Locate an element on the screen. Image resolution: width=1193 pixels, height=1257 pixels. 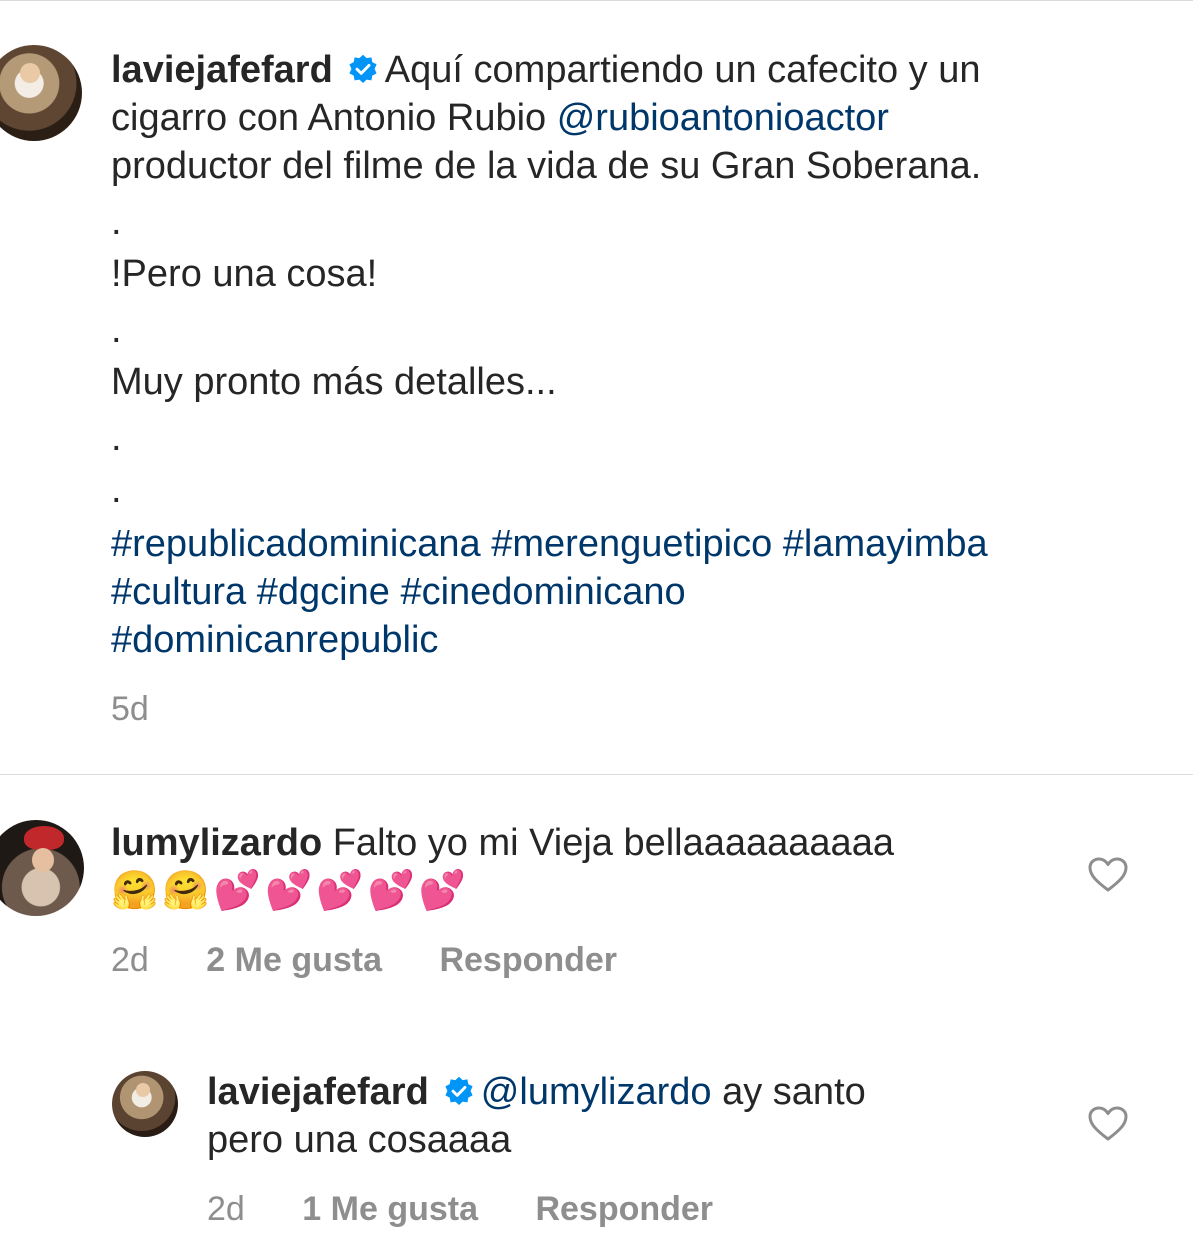
reply-likes: 1 Me gusta is located at coordinates (390, 1209).